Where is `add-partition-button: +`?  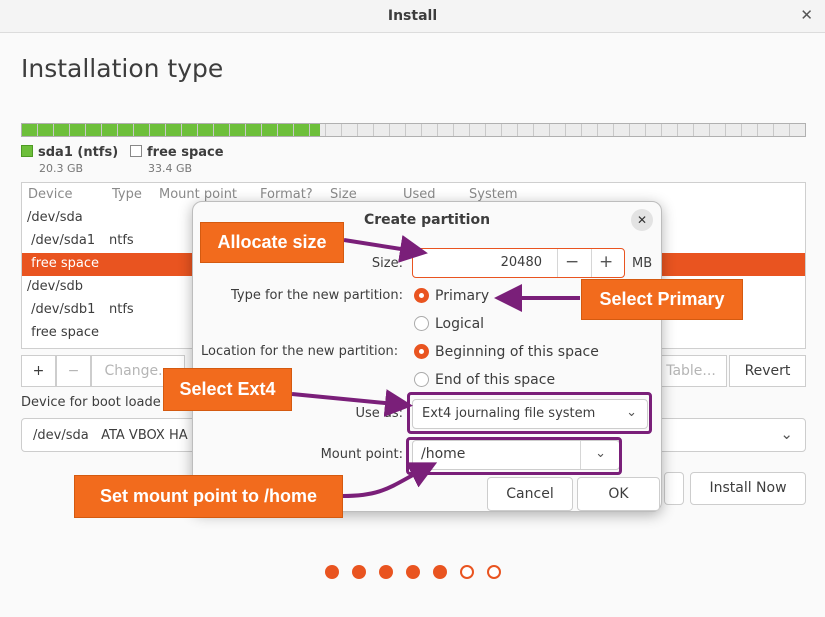 add-partition-button: + is located at coordinates (38, 371).